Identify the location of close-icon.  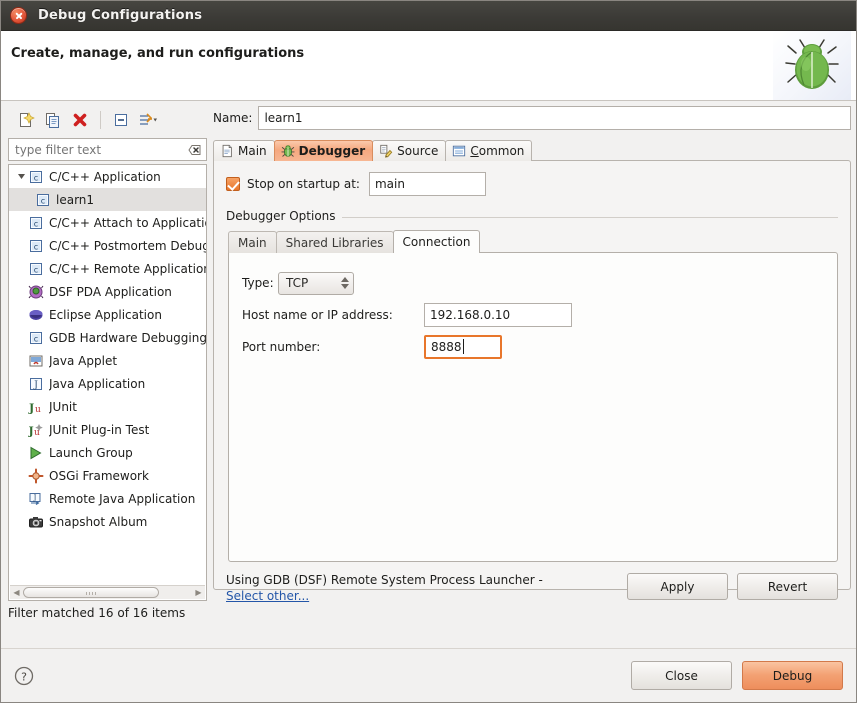
(18, 15).